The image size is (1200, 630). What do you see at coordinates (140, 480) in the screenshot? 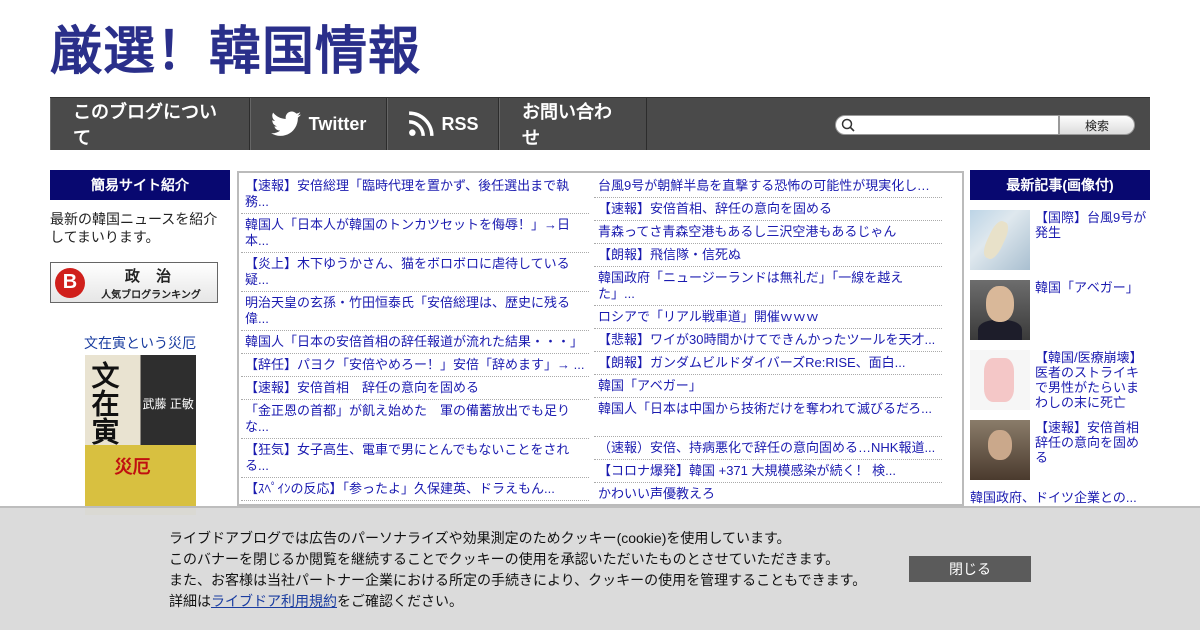
I see `book-cover-band: 災厄` at bounding box center [140, 480].